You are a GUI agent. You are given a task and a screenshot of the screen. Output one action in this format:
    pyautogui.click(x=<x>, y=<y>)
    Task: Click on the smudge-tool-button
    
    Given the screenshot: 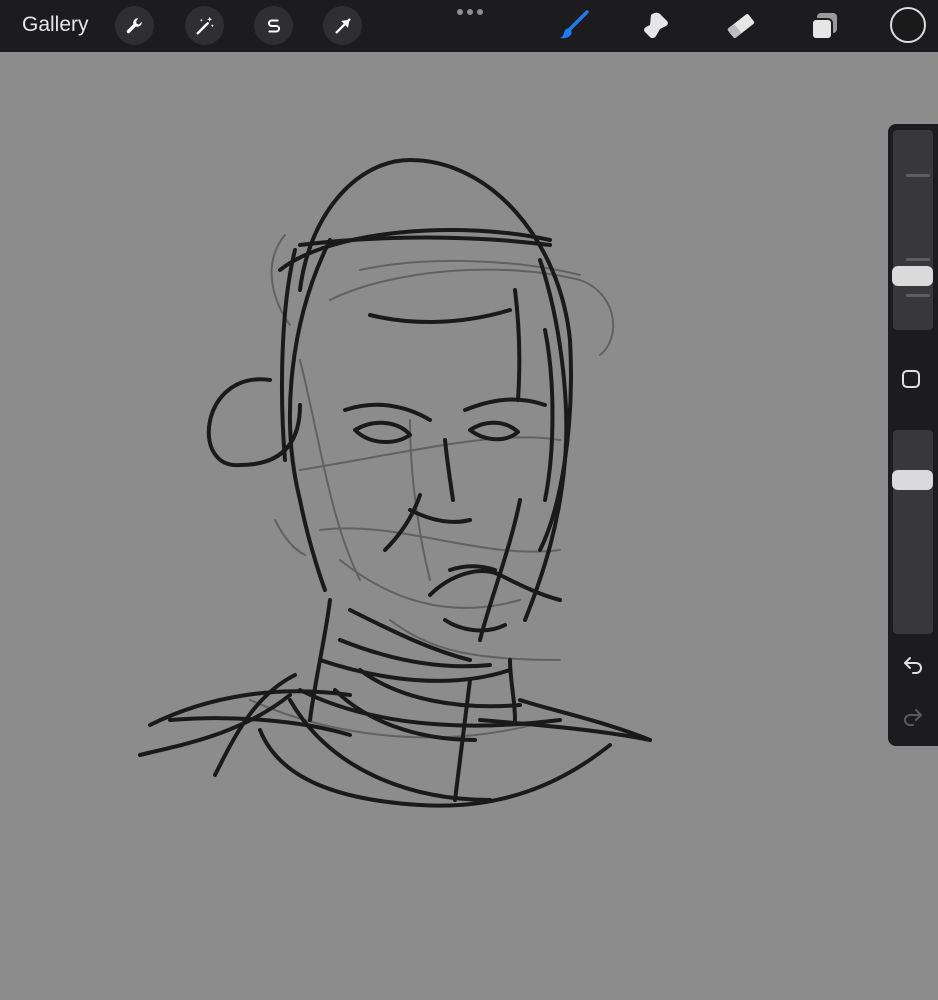 What is the action you would take?
    pyautogui.click(x=656, y=26)
    